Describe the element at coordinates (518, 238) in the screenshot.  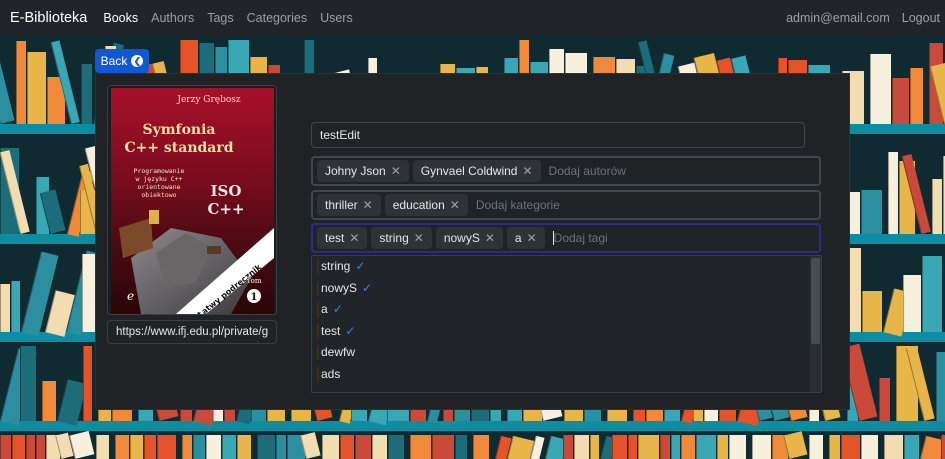
I see `tag-chip-label: a` at that location.